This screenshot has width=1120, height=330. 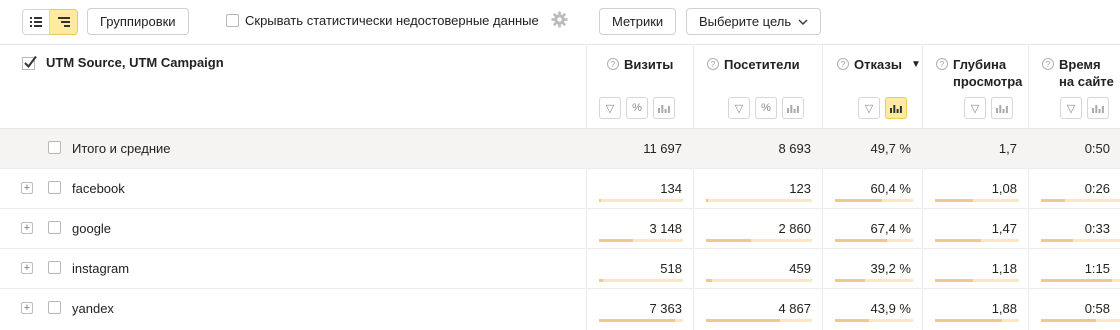 I want to click on goal-select: Выберите цель, so click(x=754, y=21).